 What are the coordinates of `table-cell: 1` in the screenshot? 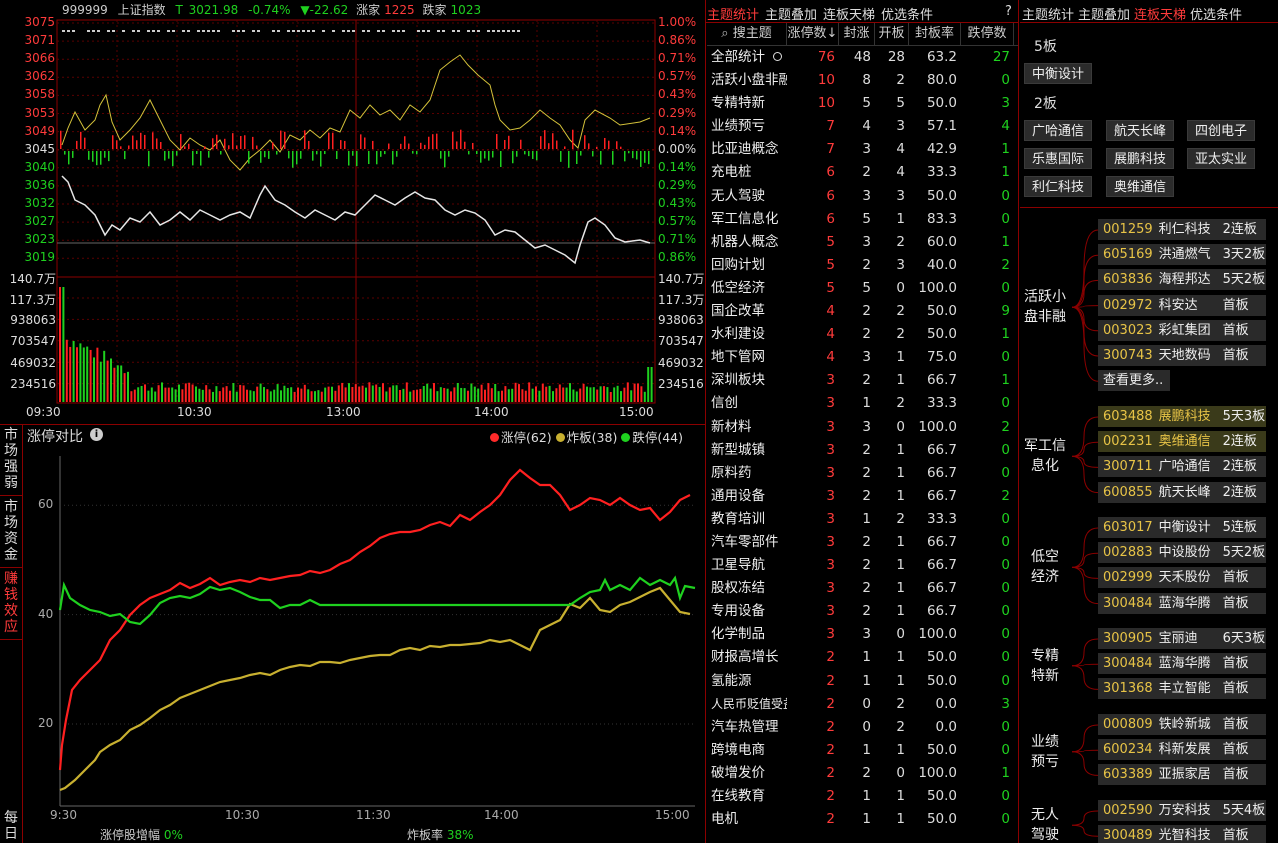 It's located at (866, 403).